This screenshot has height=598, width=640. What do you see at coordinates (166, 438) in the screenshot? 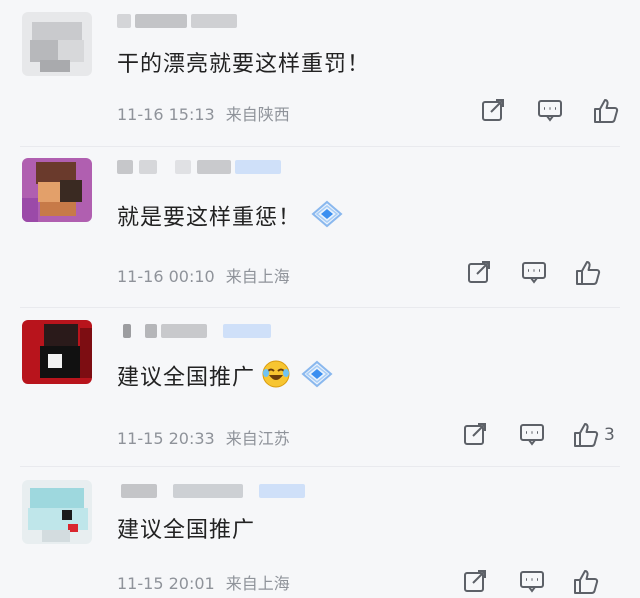
I see `comment-time: 11-15 20:33` at bounding box center [166, 438].